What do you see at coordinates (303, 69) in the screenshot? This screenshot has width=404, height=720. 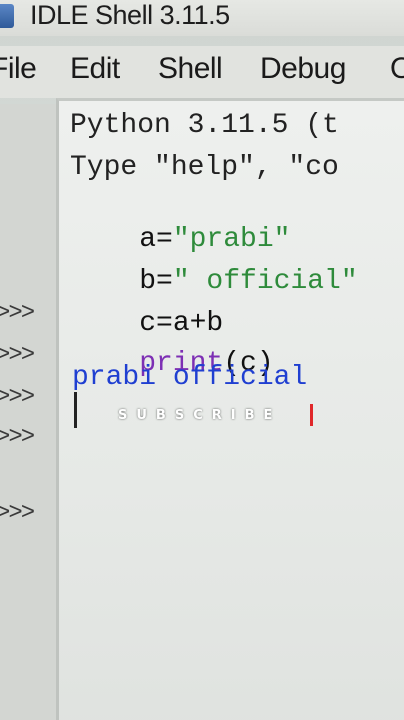 I see `menu-debug: Debug` at bounding box center [303, 69].